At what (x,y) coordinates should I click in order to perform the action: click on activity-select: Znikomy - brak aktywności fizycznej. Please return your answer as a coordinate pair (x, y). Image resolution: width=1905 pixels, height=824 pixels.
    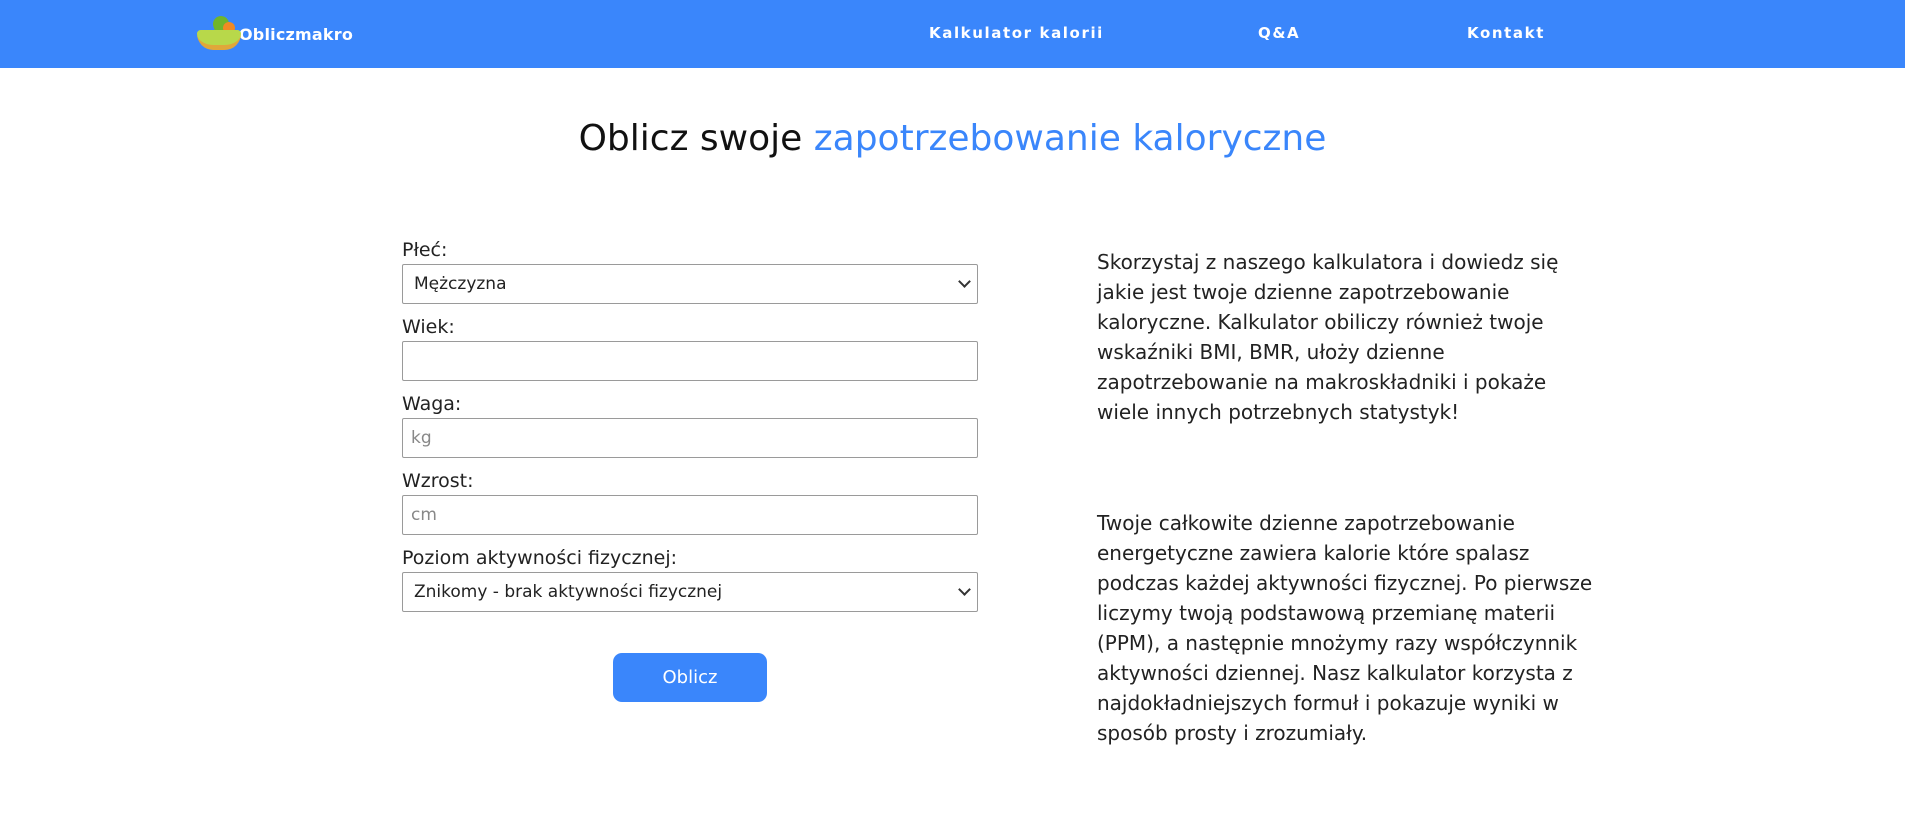
    Looking at the image, I should click on (690, 592).